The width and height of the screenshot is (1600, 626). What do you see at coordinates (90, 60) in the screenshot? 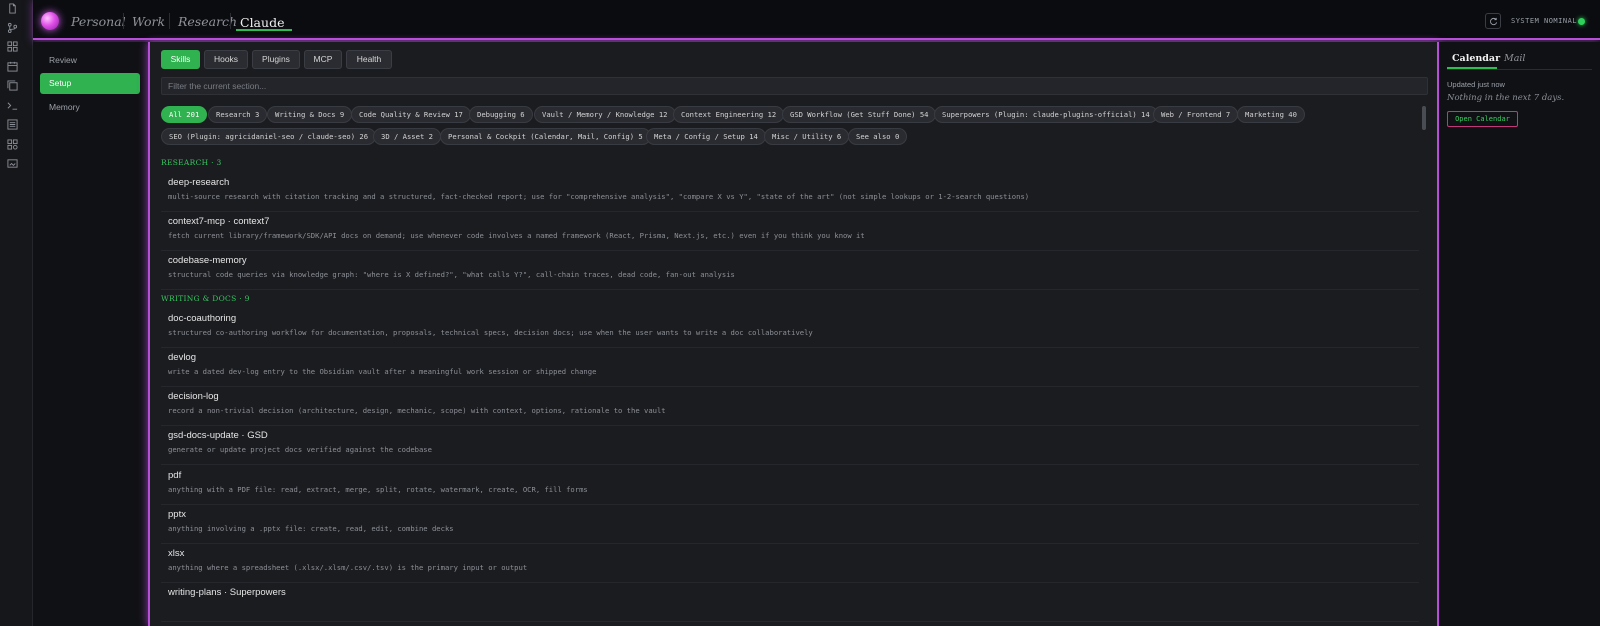
I see `sidenav-item-review: Review` at bounding box center [90, 60].